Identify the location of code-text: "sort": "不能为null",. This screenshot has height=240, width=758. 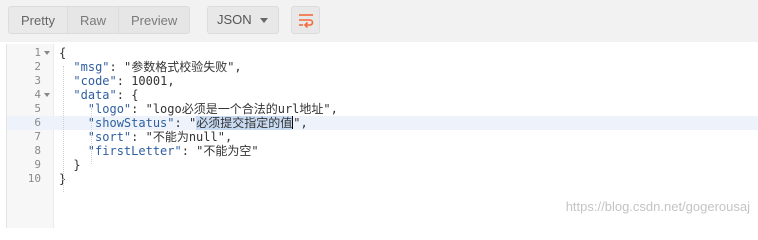
(160, 137).